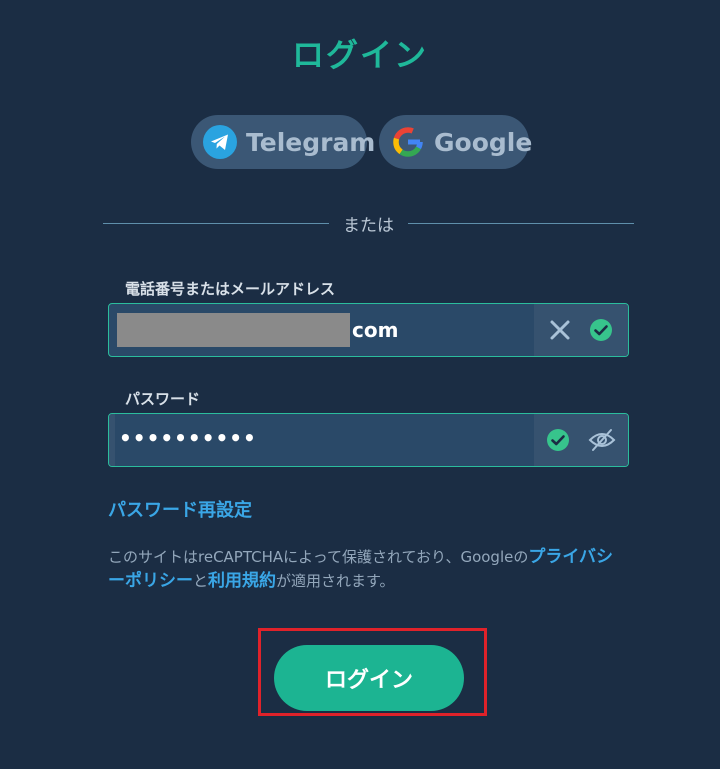  I want to click on google-login-button: Google, so click(456, 142).